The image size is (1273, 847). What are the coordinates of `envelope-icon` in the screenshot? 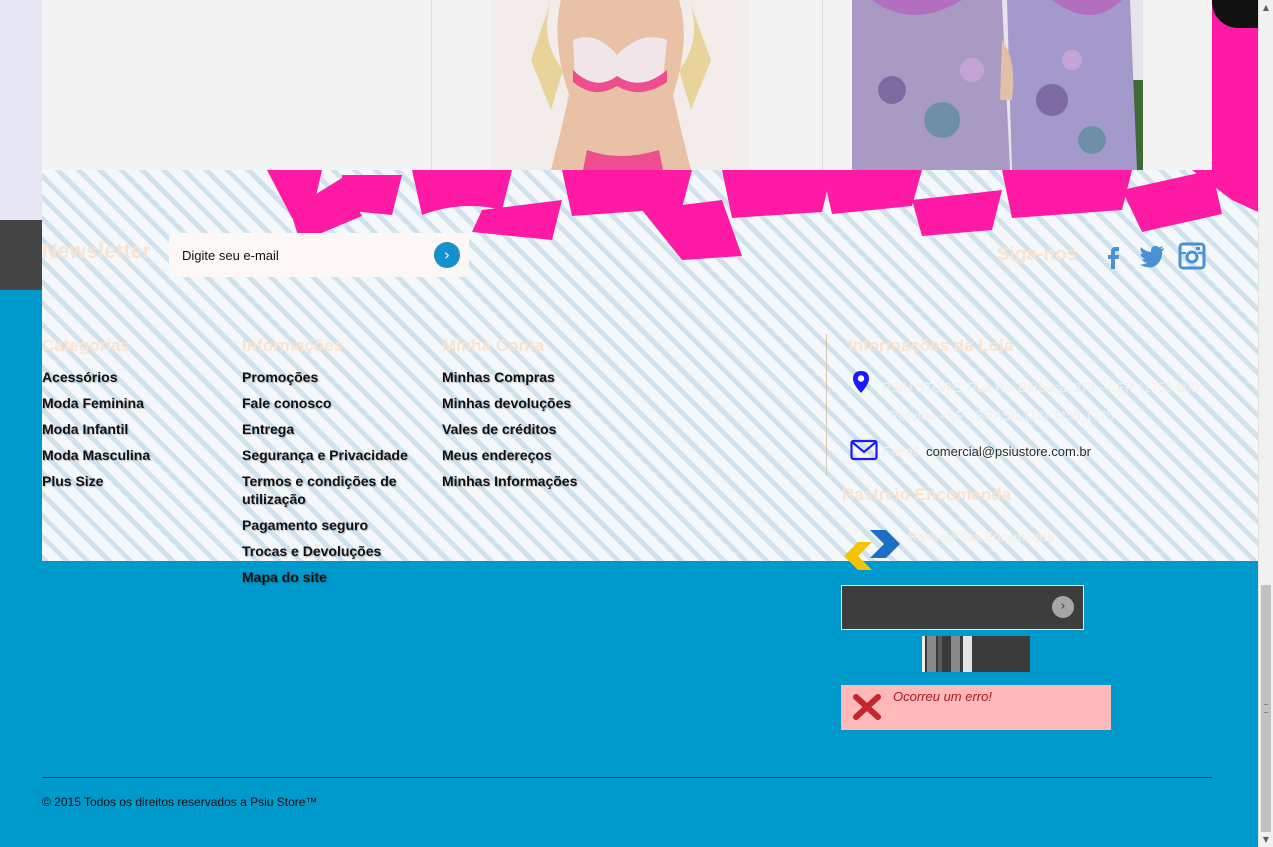 It's located at (864, 452).